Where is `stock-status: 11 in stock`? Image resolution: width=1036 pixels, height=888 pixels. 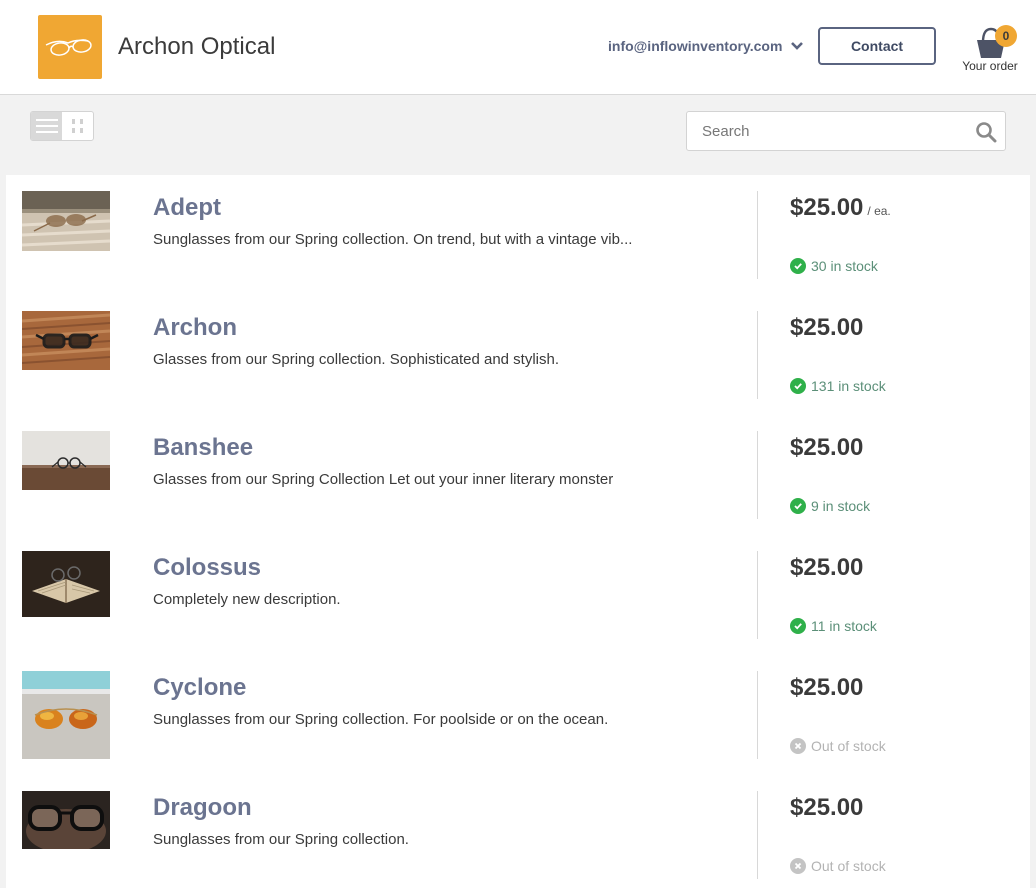
stock-status: 11 in stock is located at coordinates (833, 626).